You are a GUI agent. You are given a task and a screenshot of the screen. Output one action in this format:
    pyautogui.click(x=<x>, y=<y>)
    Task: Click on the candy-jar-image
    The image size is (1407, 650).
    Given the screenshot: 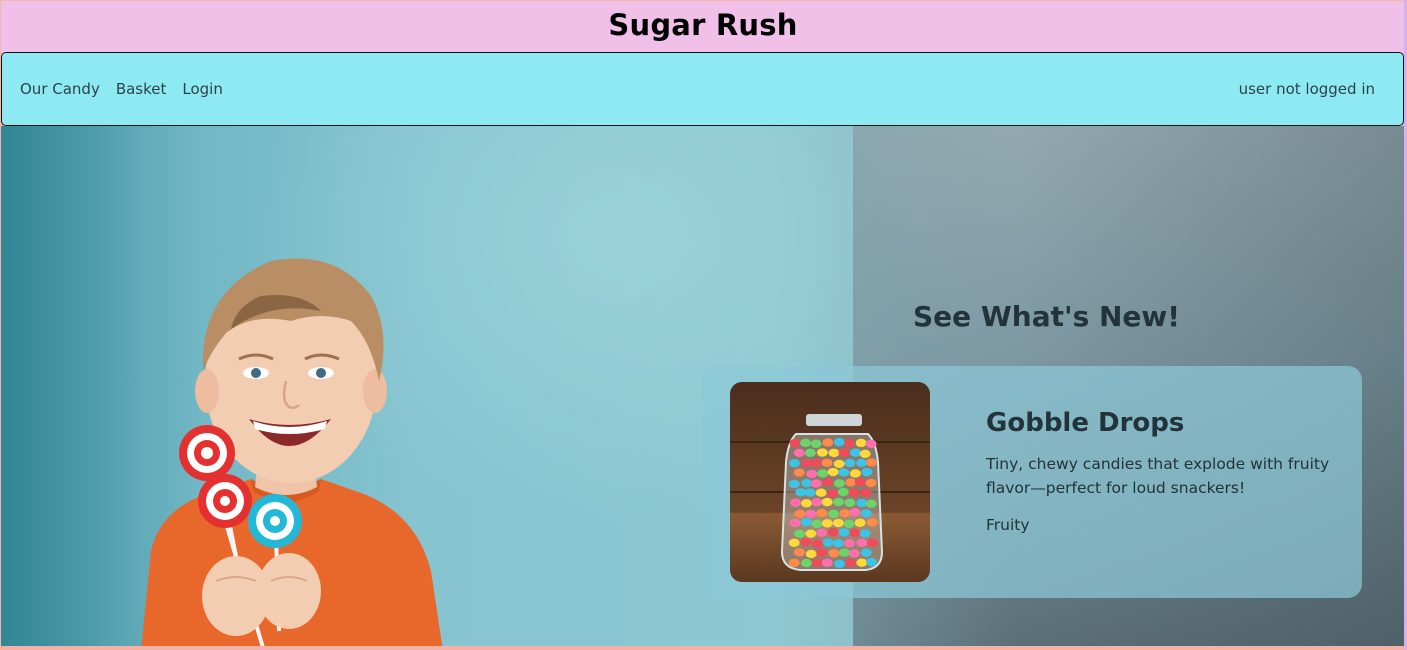 What is the action you would take?
    pyautogui.click(x=830, y=482)
    